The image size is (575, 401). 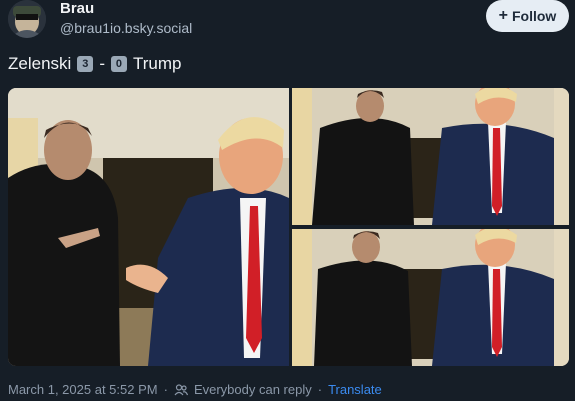 I want to click on follow-button: + Follow, so click(x=527, y=16).